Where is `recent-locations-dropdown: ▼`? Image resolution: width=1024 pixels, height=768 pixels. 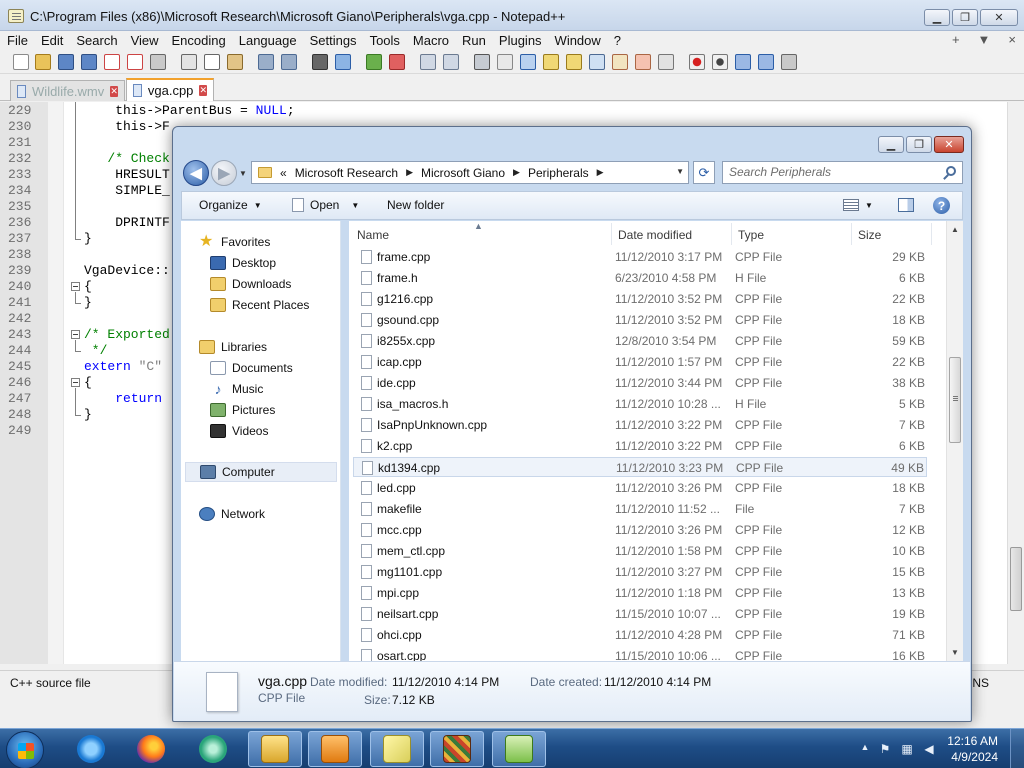
recent-locations-dropdown: ▼ is located at coordinates (243, 173).